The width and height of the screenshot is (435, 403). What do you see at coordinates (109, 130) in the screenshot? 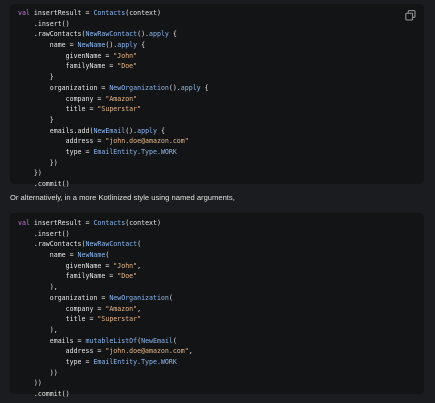
I see `code-token: NewEmail` at bounding box center [109, 130].